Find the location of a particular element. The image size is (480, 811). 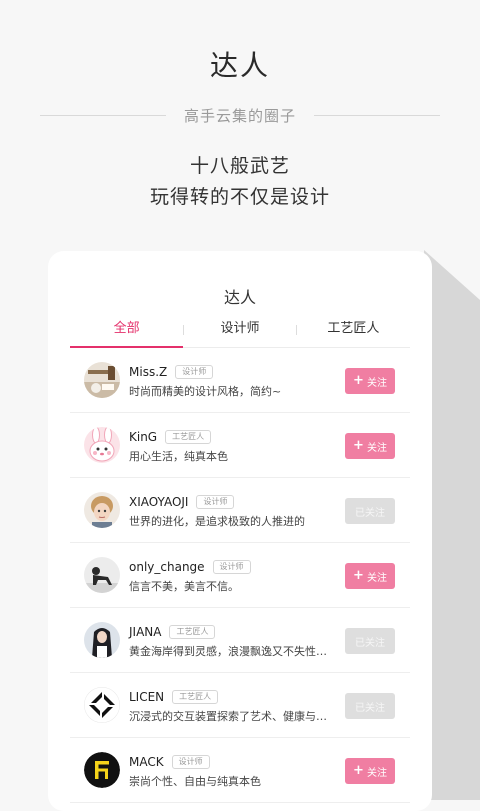

user-description: 用心生活，纯真本色 is located at coordinates (178, 456).